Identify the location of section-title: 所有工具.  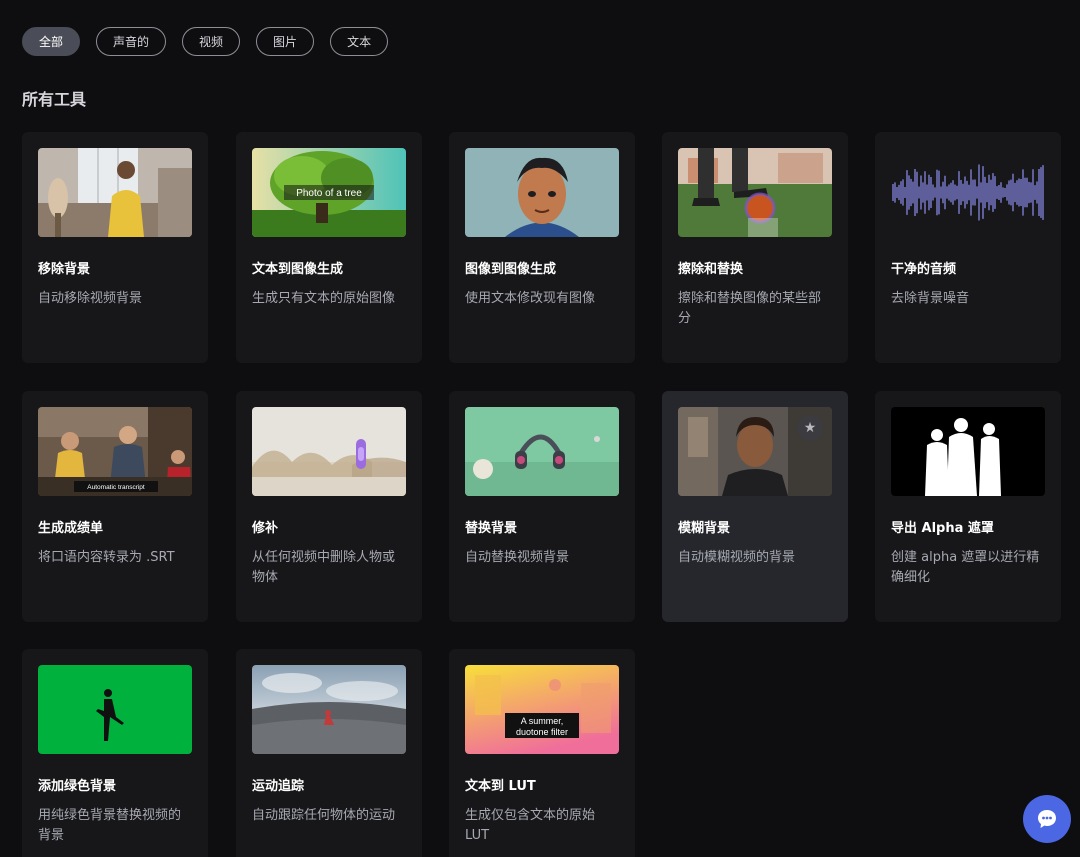
(54, 99).